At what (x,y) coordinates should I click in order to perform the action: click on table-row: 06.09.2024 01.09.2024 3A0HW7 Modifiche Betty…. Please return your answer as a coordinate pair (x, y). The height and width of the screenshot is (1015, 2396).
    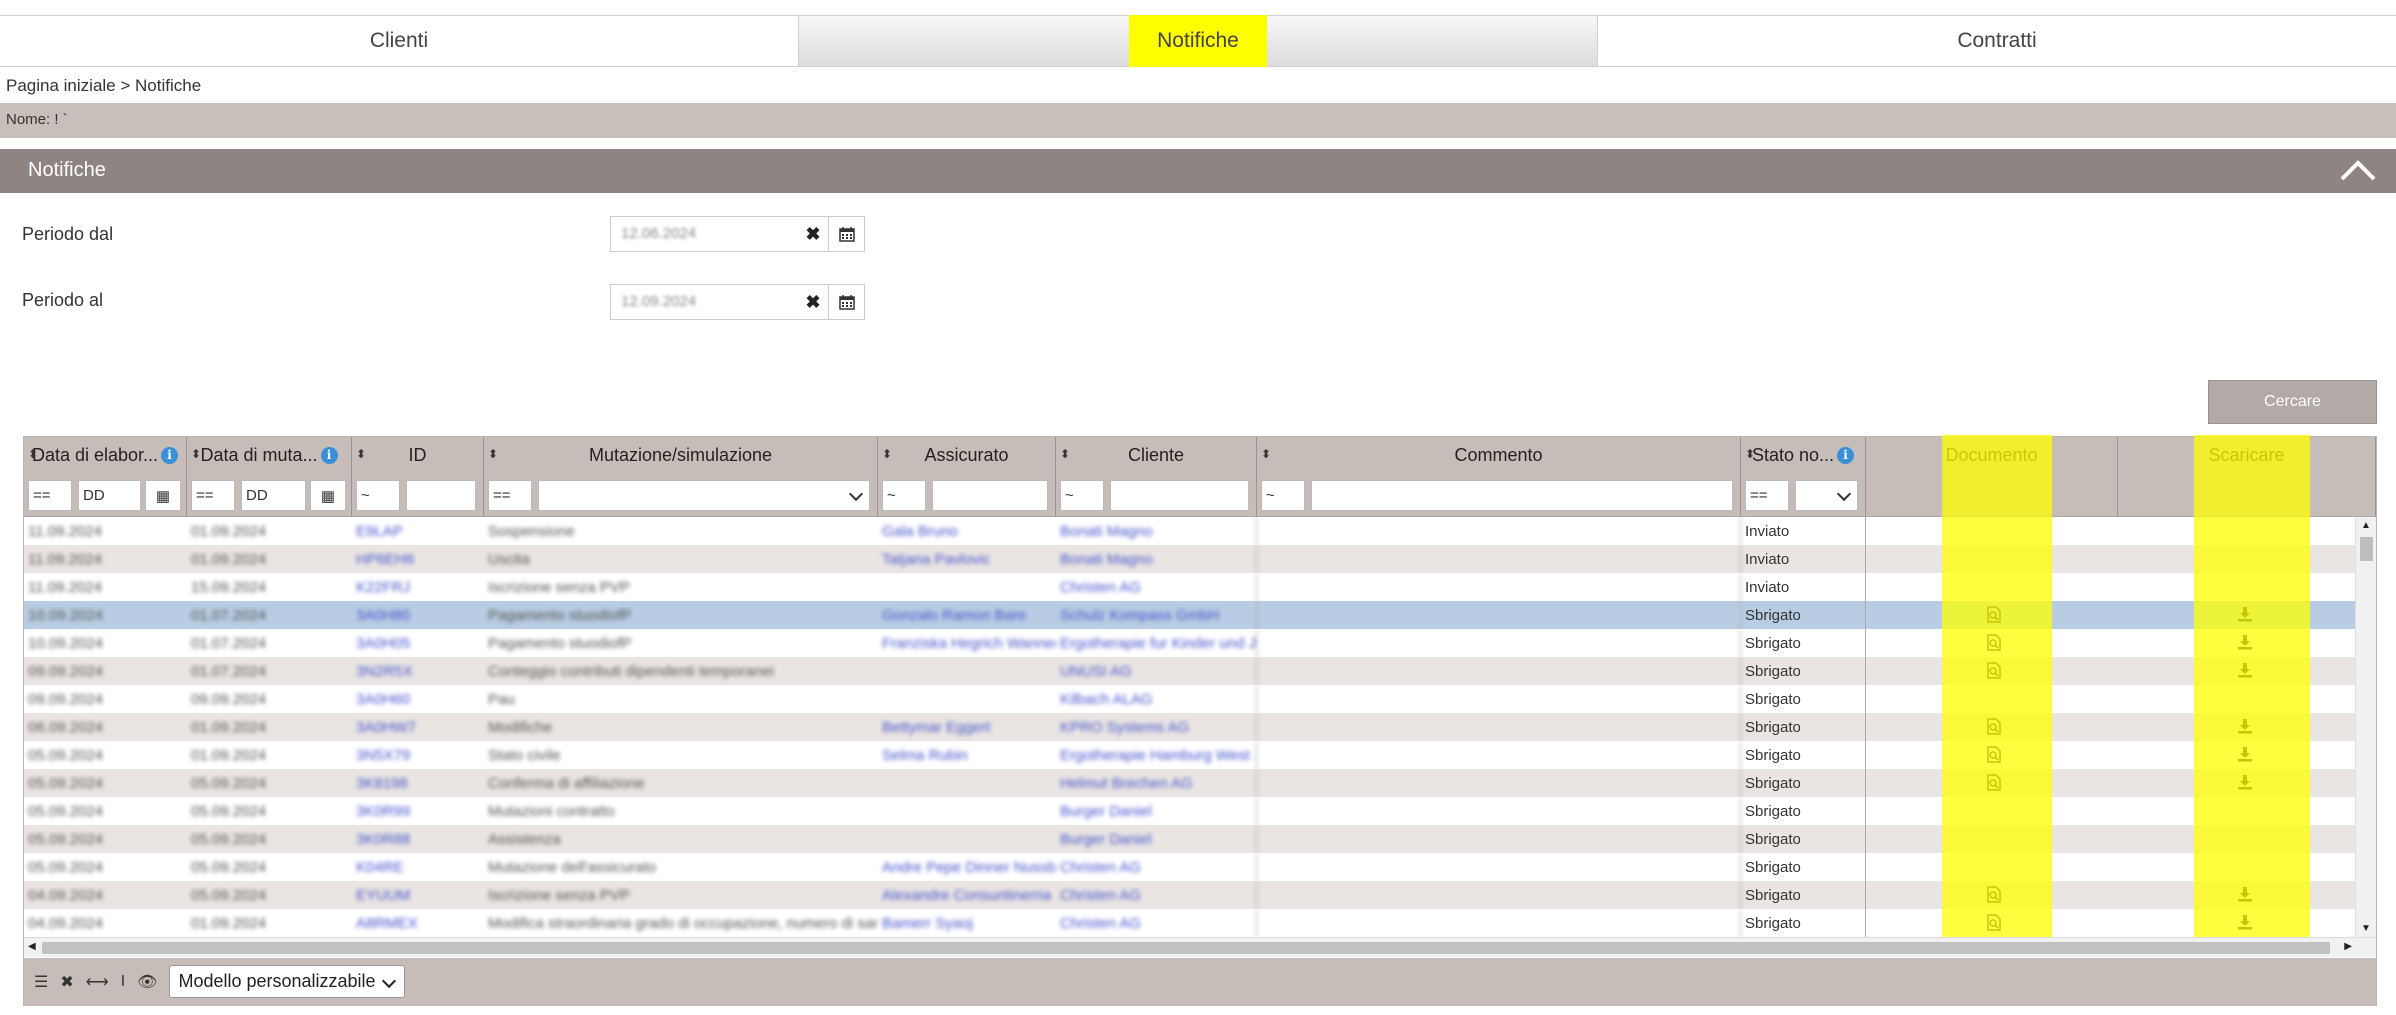
    Looking at the image, I should click on (1189, 727).